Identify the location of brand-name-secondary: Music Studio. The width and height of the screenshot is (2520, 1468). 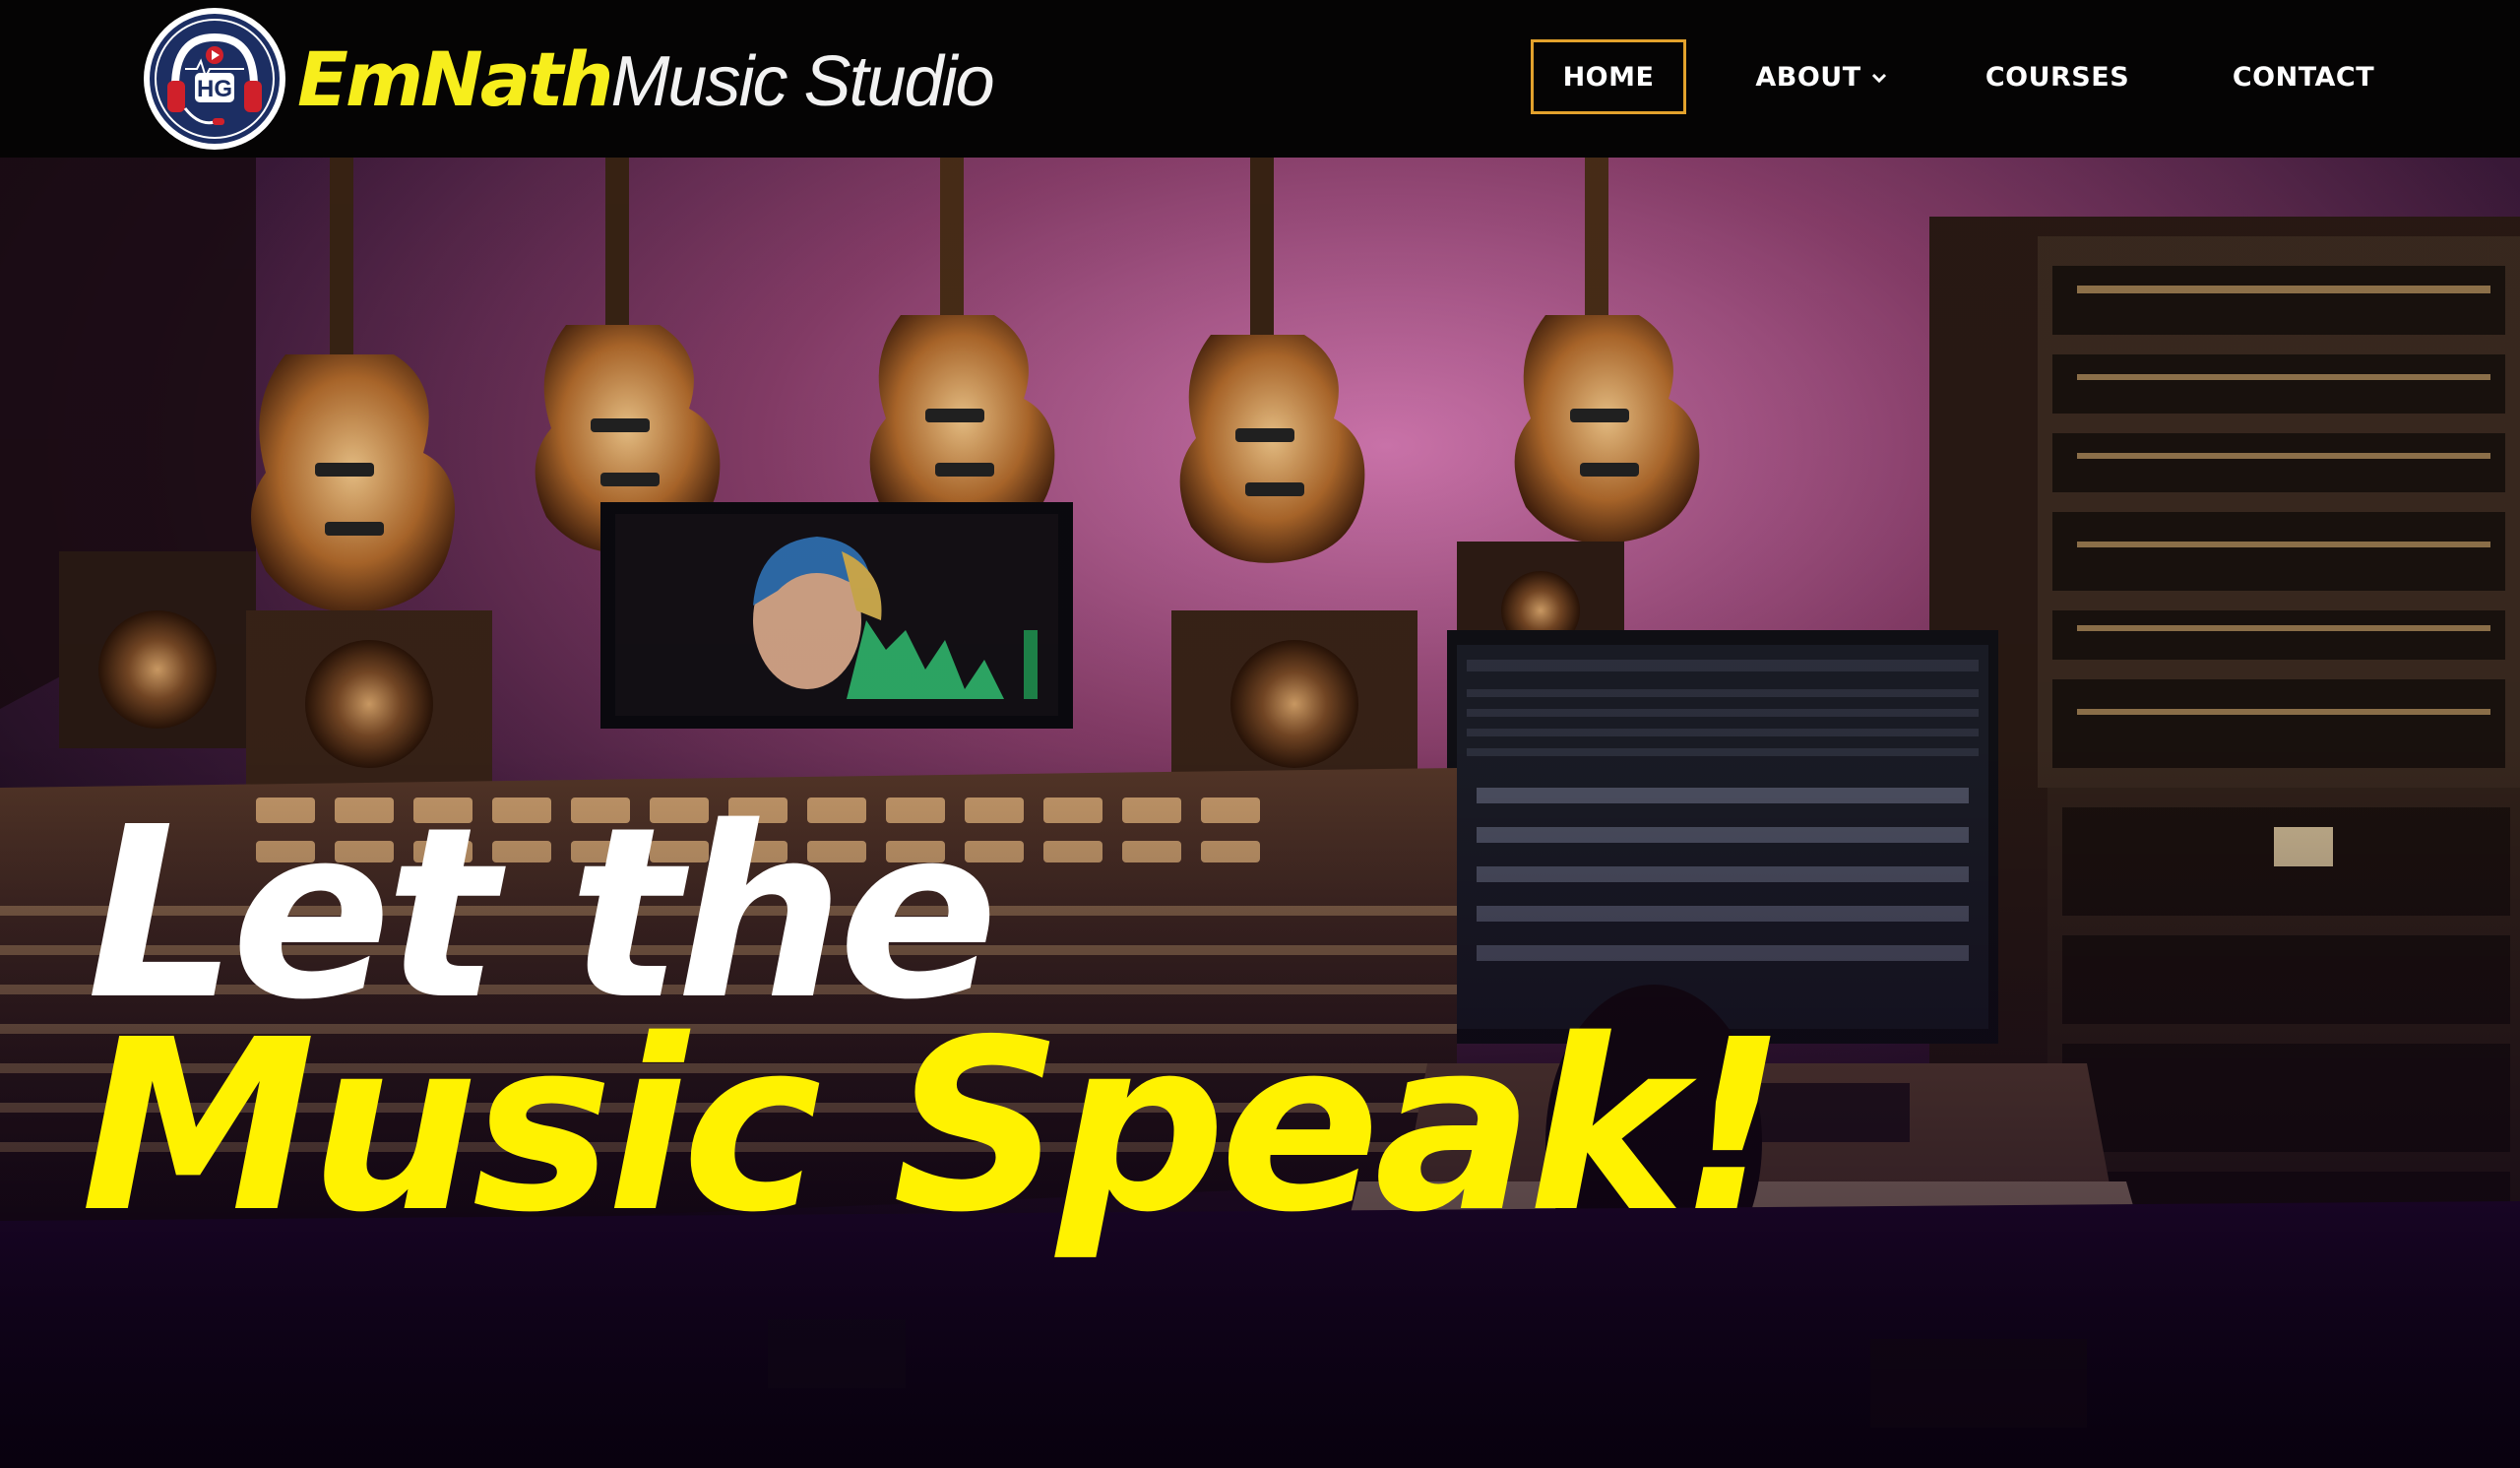
(802, 81).